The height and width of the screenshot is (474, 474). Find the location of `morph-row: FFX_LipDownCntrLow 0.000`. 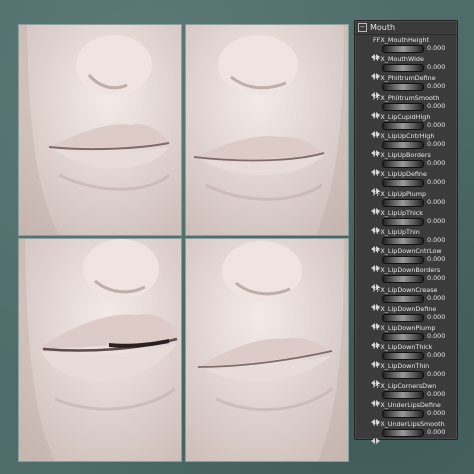

morph-row: FFX_LipDownCntrLow 0.000 is located at coordinates (406, 259).